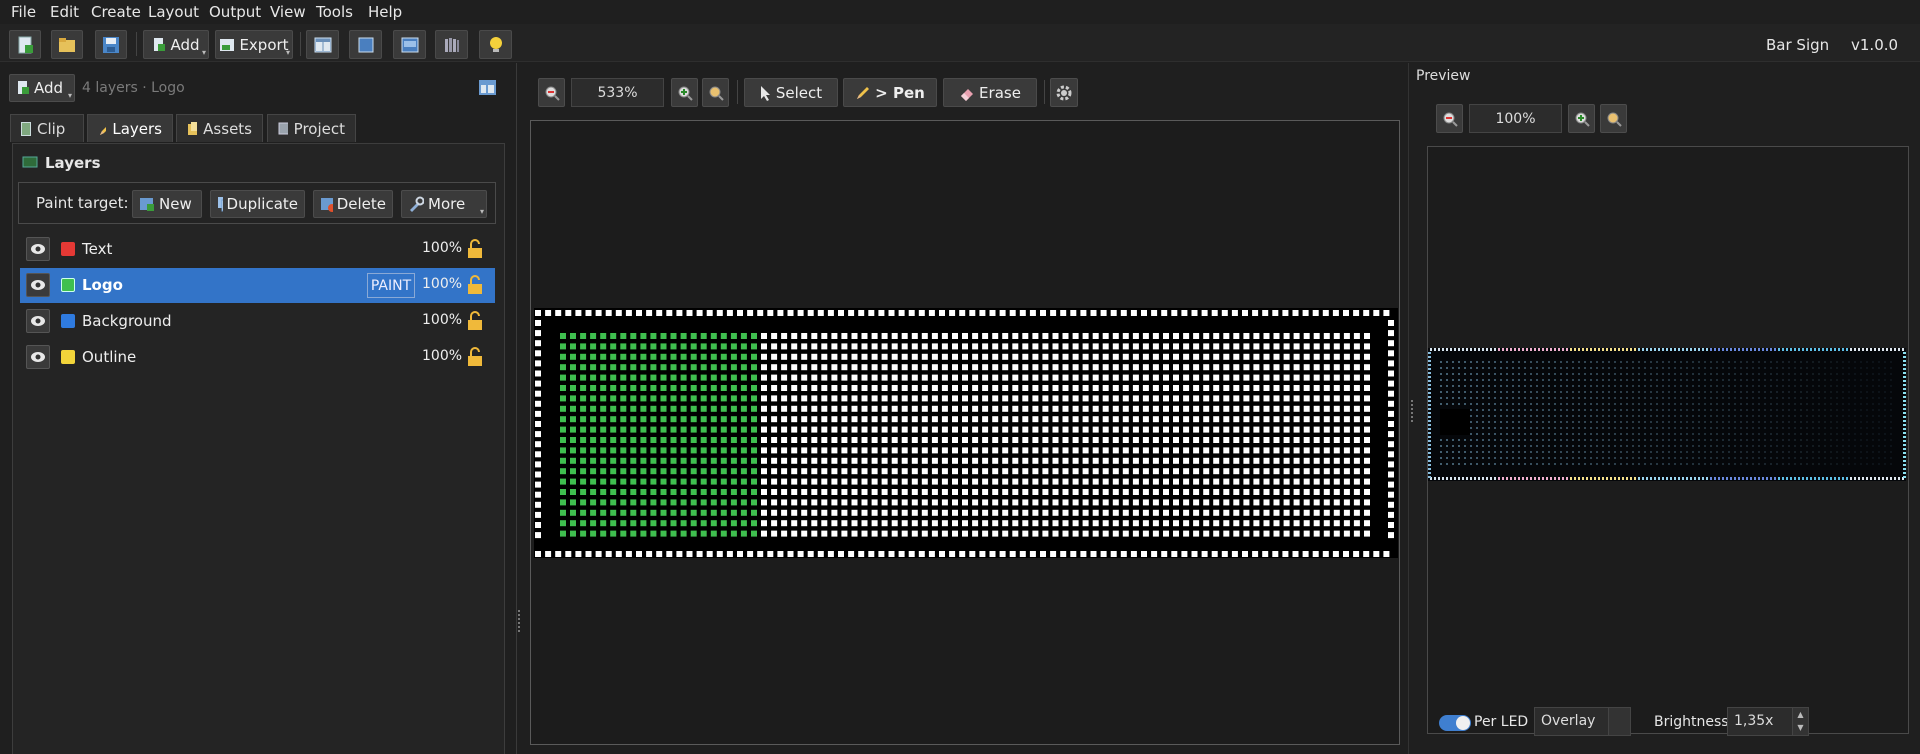 The height and width of the screenshot is (754, 1920). I want to click on tab-clip: Clip, so click(47, 128).